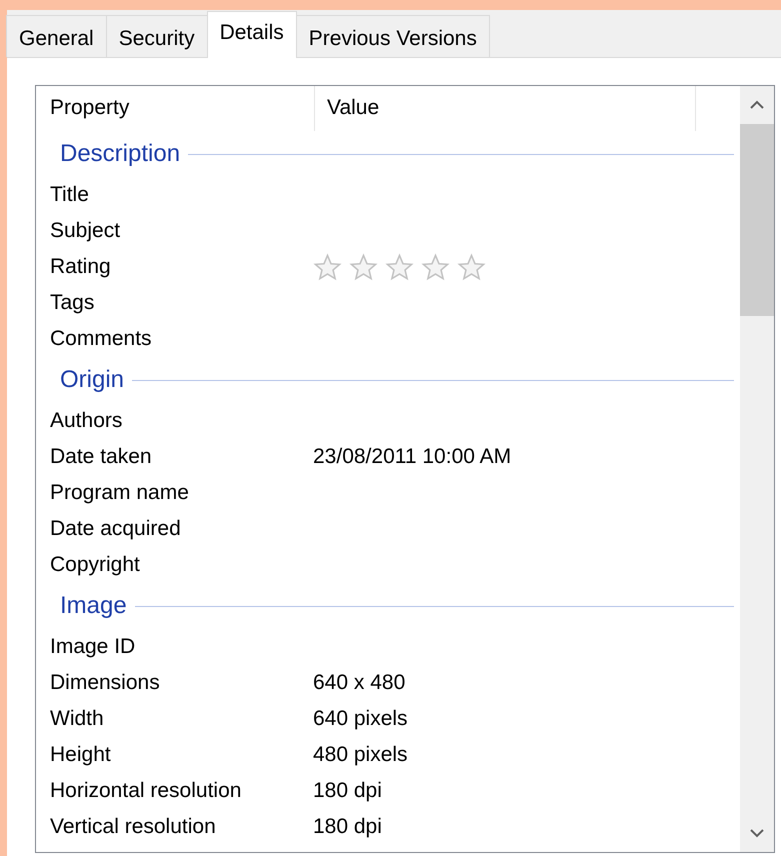  I want to click on property-name: Title, so click(69, 195).